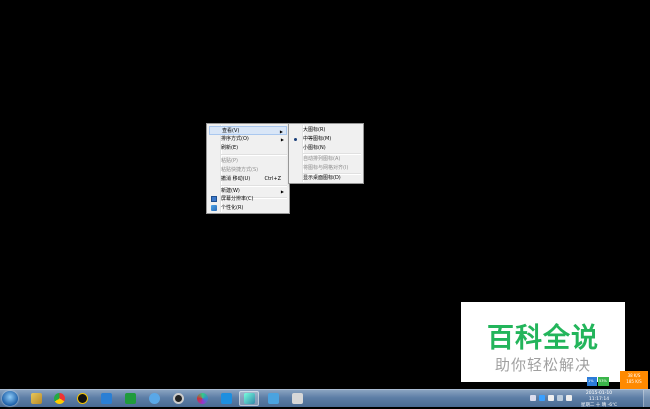 The image size is (650, 409). I want to click on menu-item-align-to-grid: 将图标与网格对齐(I), so click(326, 168).